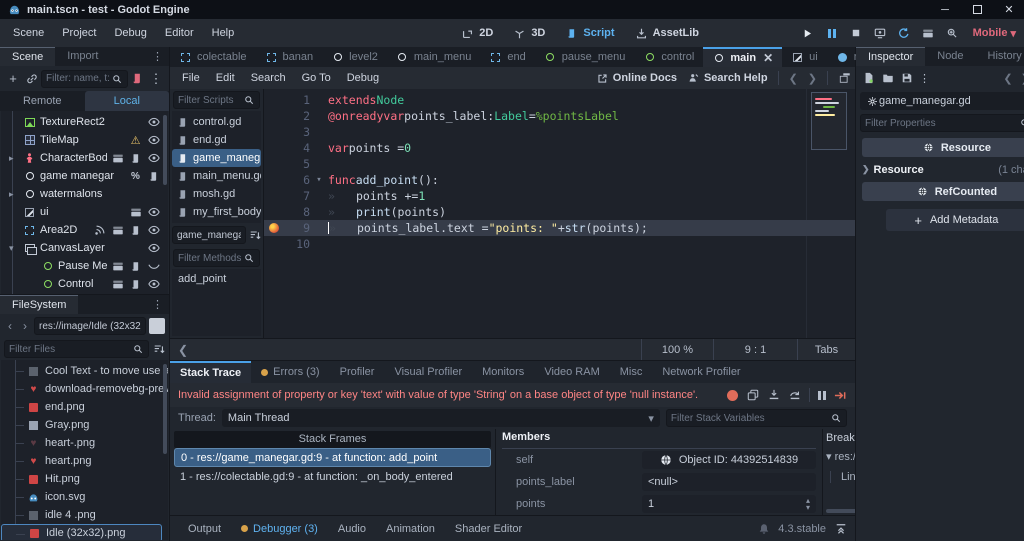 Image resolution: width=1024 pixels, height=541 pixels. I want to click on scene-tree-node: TextureRect2, so click(84, 122).